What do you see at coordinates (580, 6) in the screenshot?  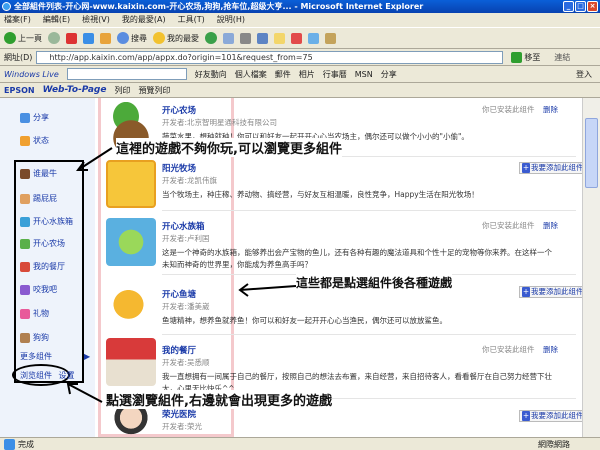 I see `maximize-icon: □` at bounding box center [580, 6].